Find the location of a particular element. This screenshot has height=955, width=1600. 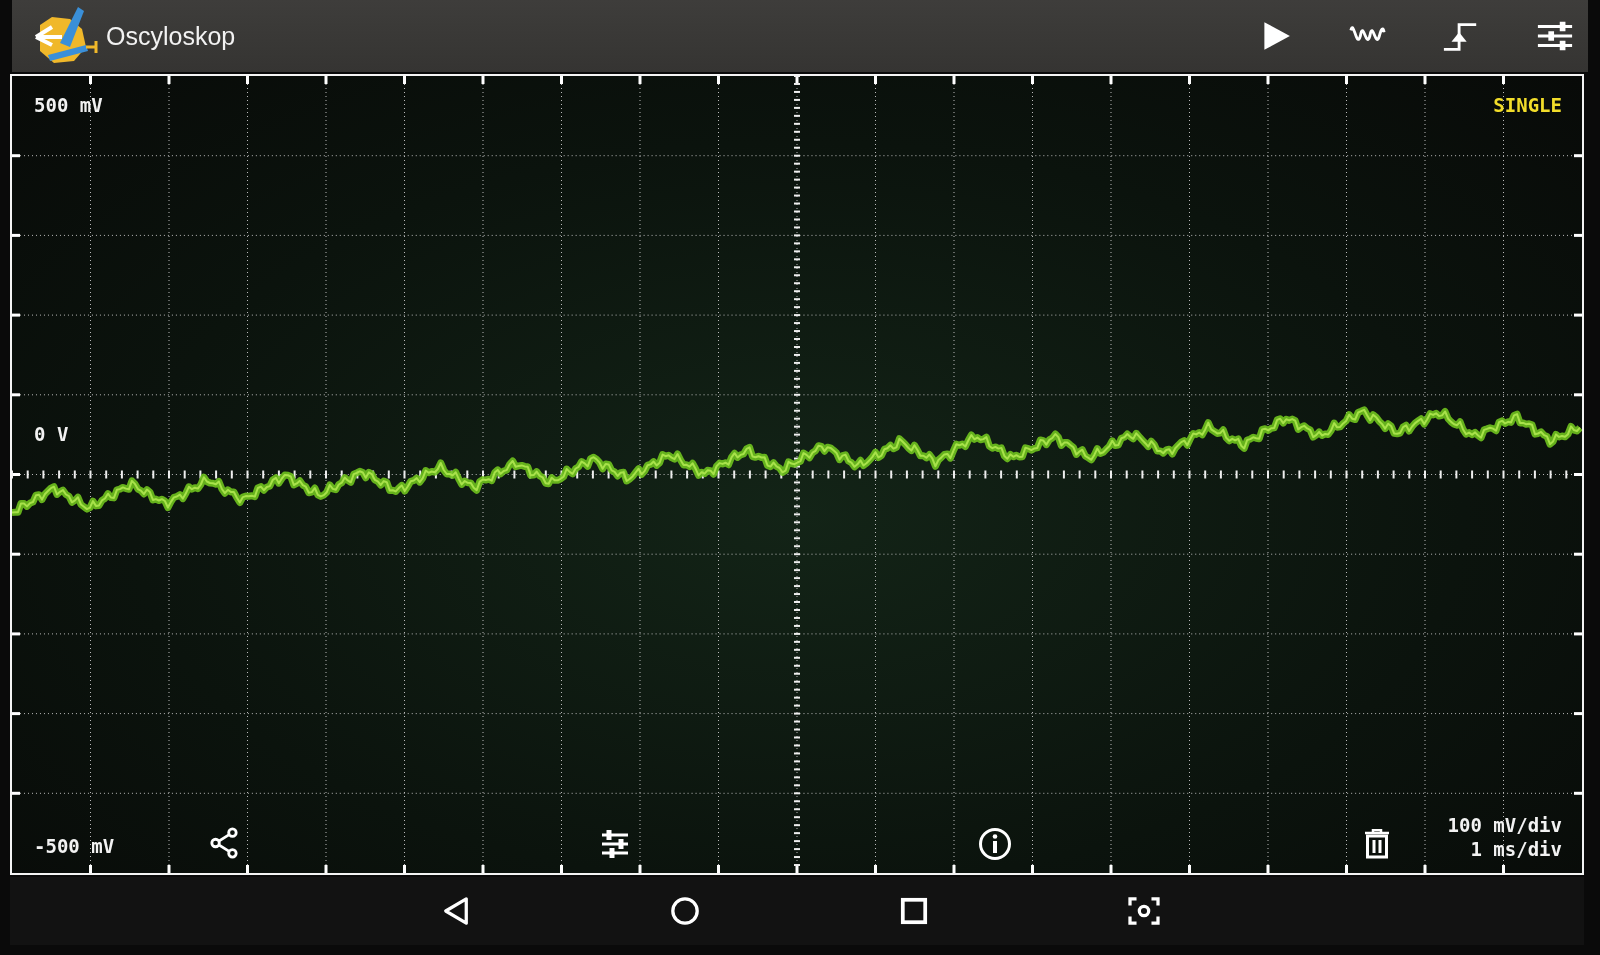

trash-icon is located at coordinates (1377, 844).